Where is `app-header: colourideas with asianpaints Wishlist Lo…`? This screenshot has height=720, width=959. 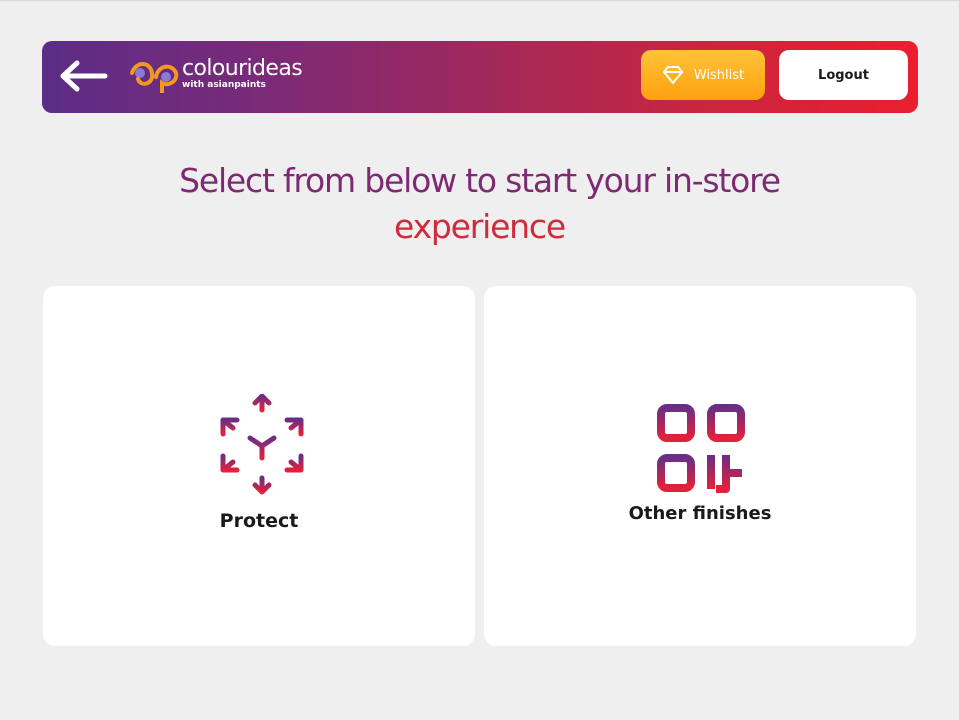 app-header: colourideas with asianpaints Wishlist Lo… is located at coordinates (480, 77).